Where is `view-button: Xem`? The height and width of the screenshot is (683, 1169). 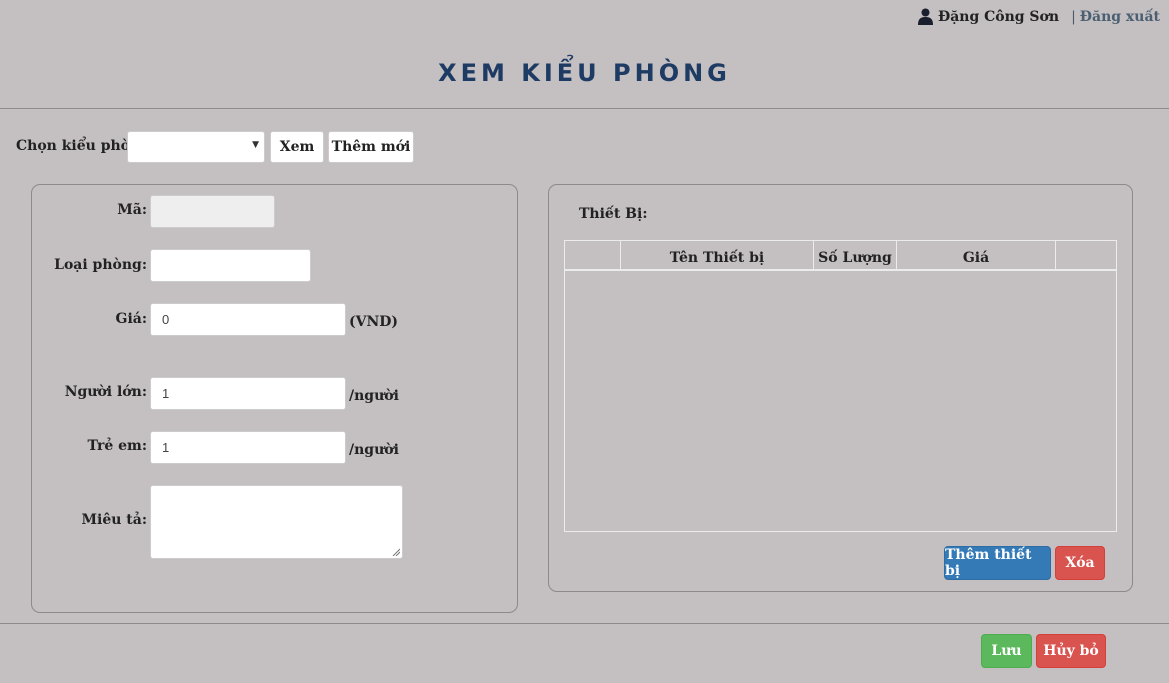
view-button: Xem is located at coordinates (297, 147).